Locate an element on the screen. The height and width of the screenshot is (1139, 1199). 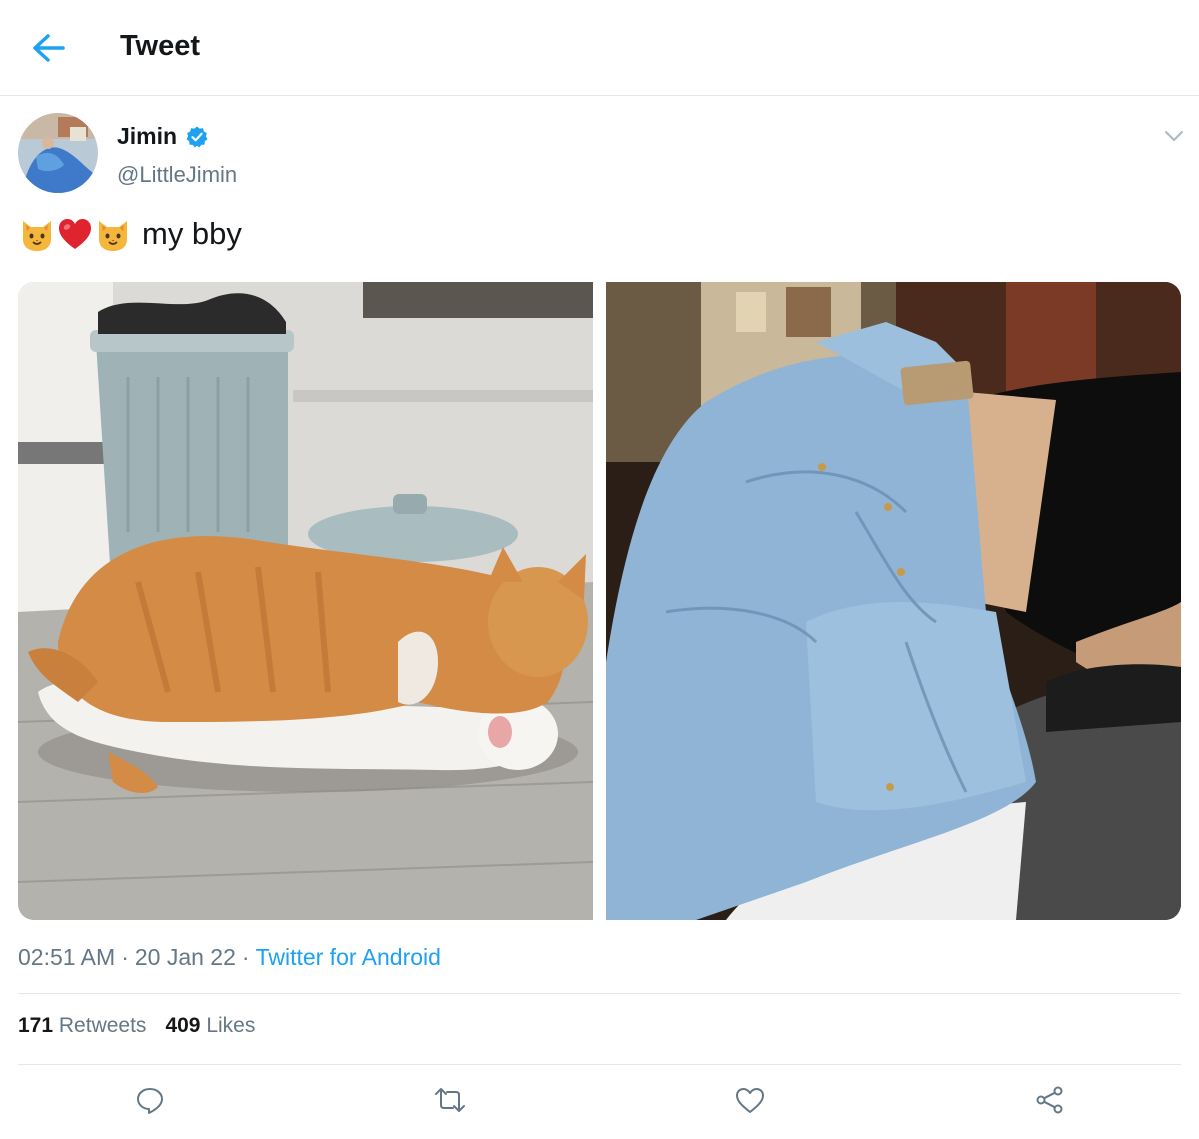
tweet-stats: 171 Retweets 409 Likes is located at coordinates (136, 1026).